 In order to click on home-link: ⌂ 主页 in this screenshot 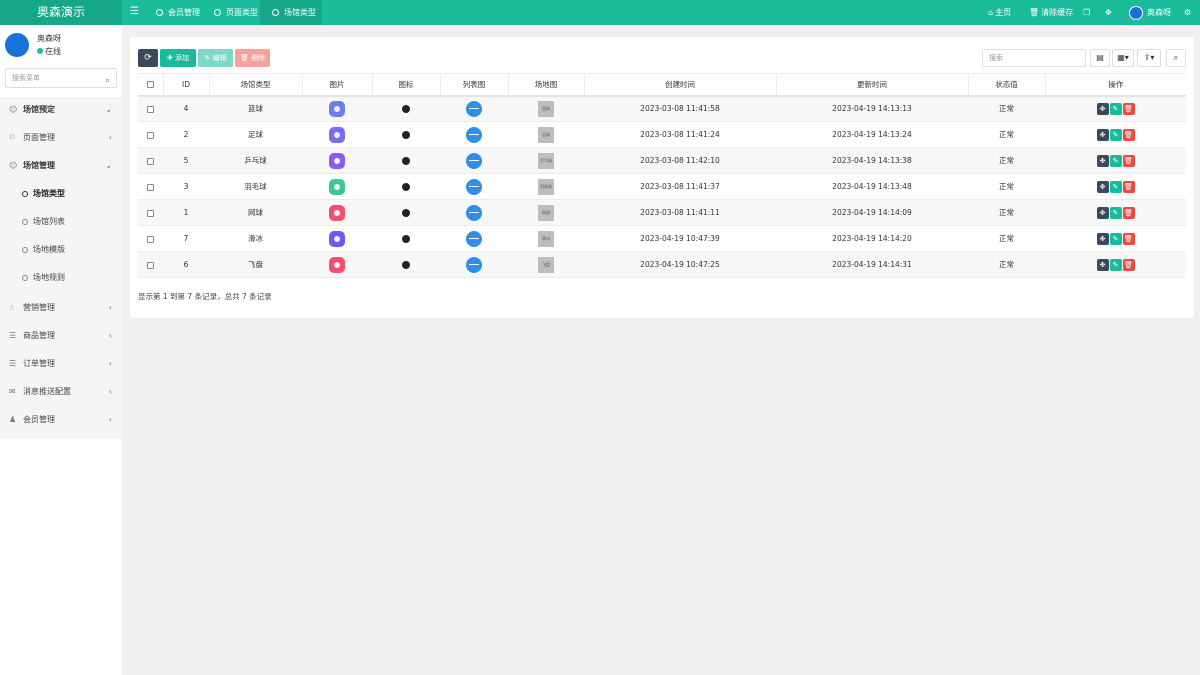, I will do `click(999, 12)`.